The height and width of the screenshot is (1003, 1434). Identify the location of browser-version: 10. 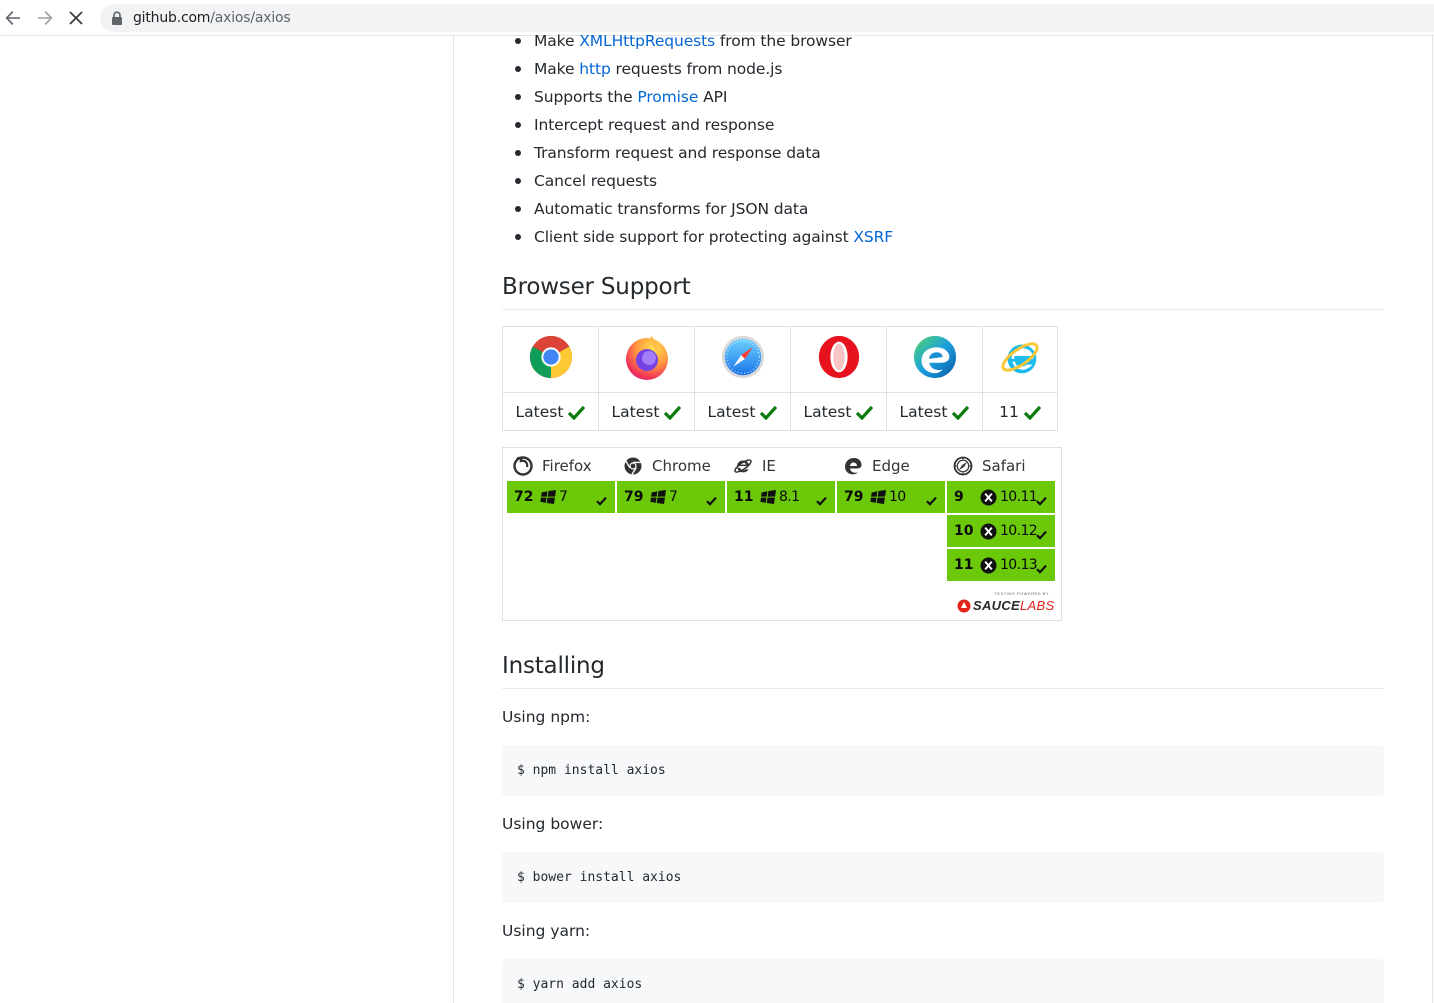
(964, 531).